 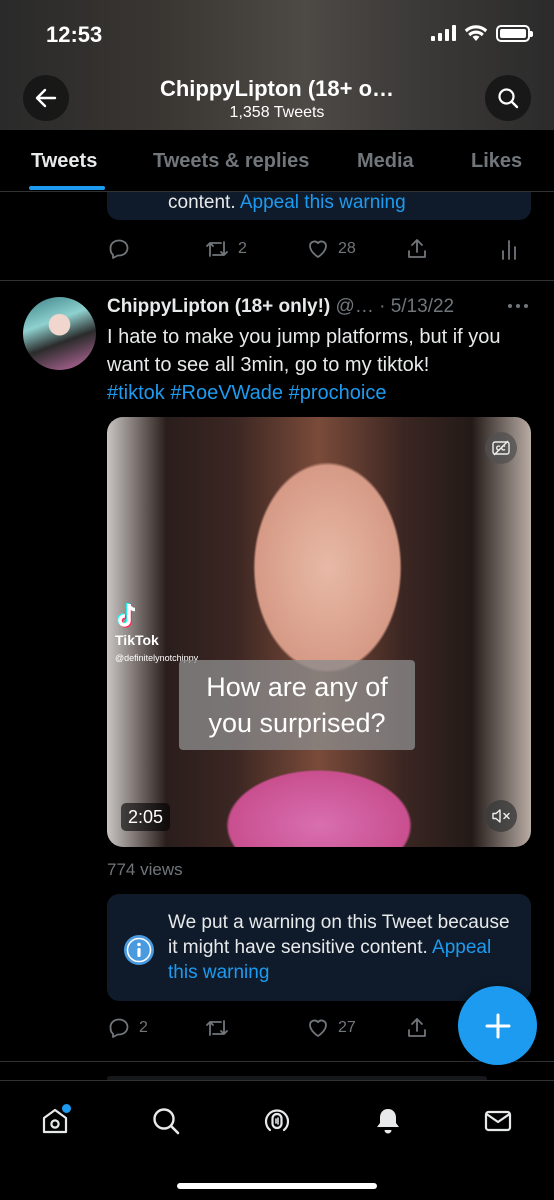 I want to click on search-icon, so click(x=508, y=98).